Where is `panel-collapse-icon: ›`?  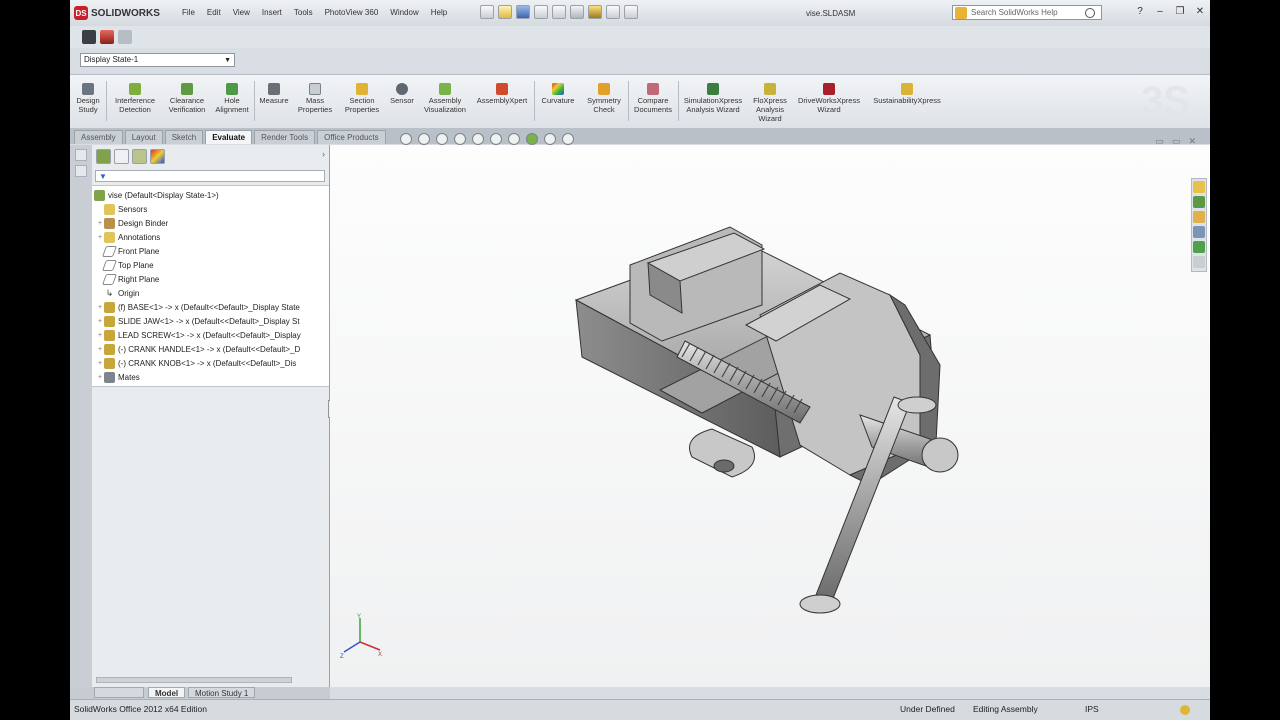
panel-collapse-icon: › is located at coordinates (323, 158).